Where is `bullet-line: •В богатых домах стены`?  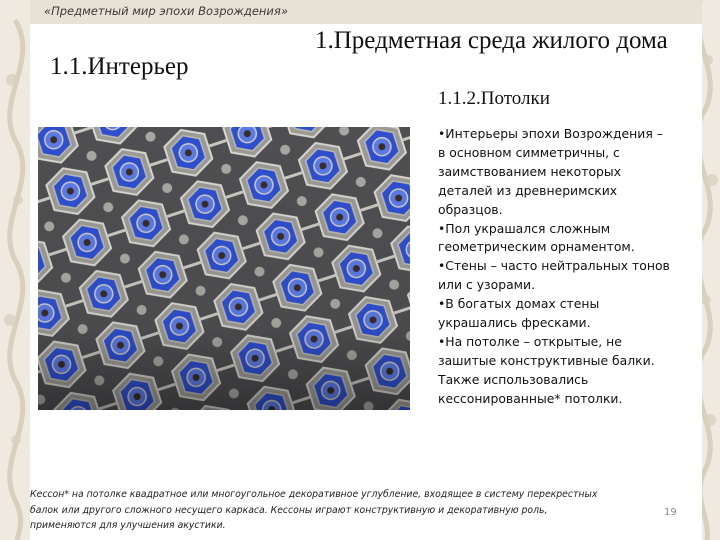 bullet-line: •В богатых домах стены is located at coordinates (519, 304).